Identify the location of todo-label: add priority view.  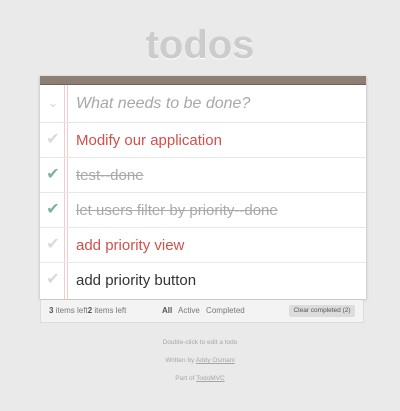
(216, 246).